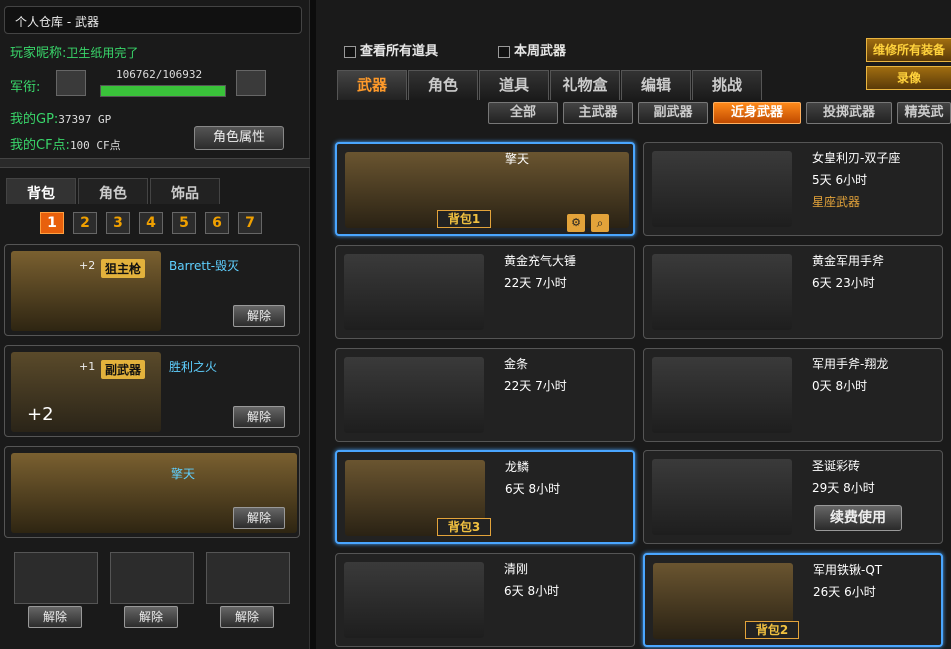 The width and height of the screenshot is (951, 649). What do you see at coordinates (153, 20) in the screenshot?
I see `warehouse-title: 个人仓库 - 武器` at bounding box center [153, 20].